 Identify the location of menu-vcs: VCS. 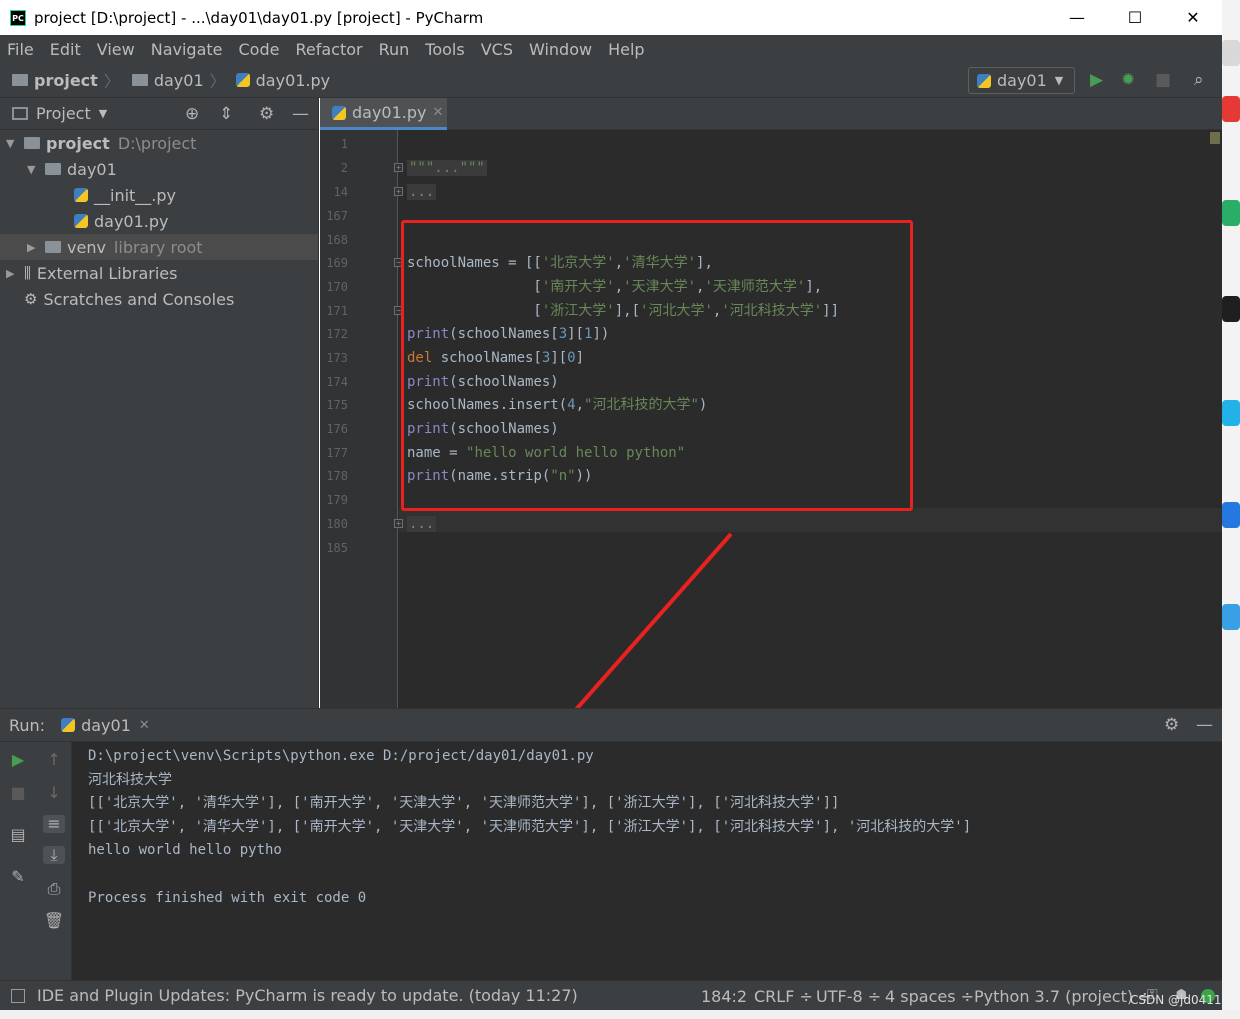
(497, 49).